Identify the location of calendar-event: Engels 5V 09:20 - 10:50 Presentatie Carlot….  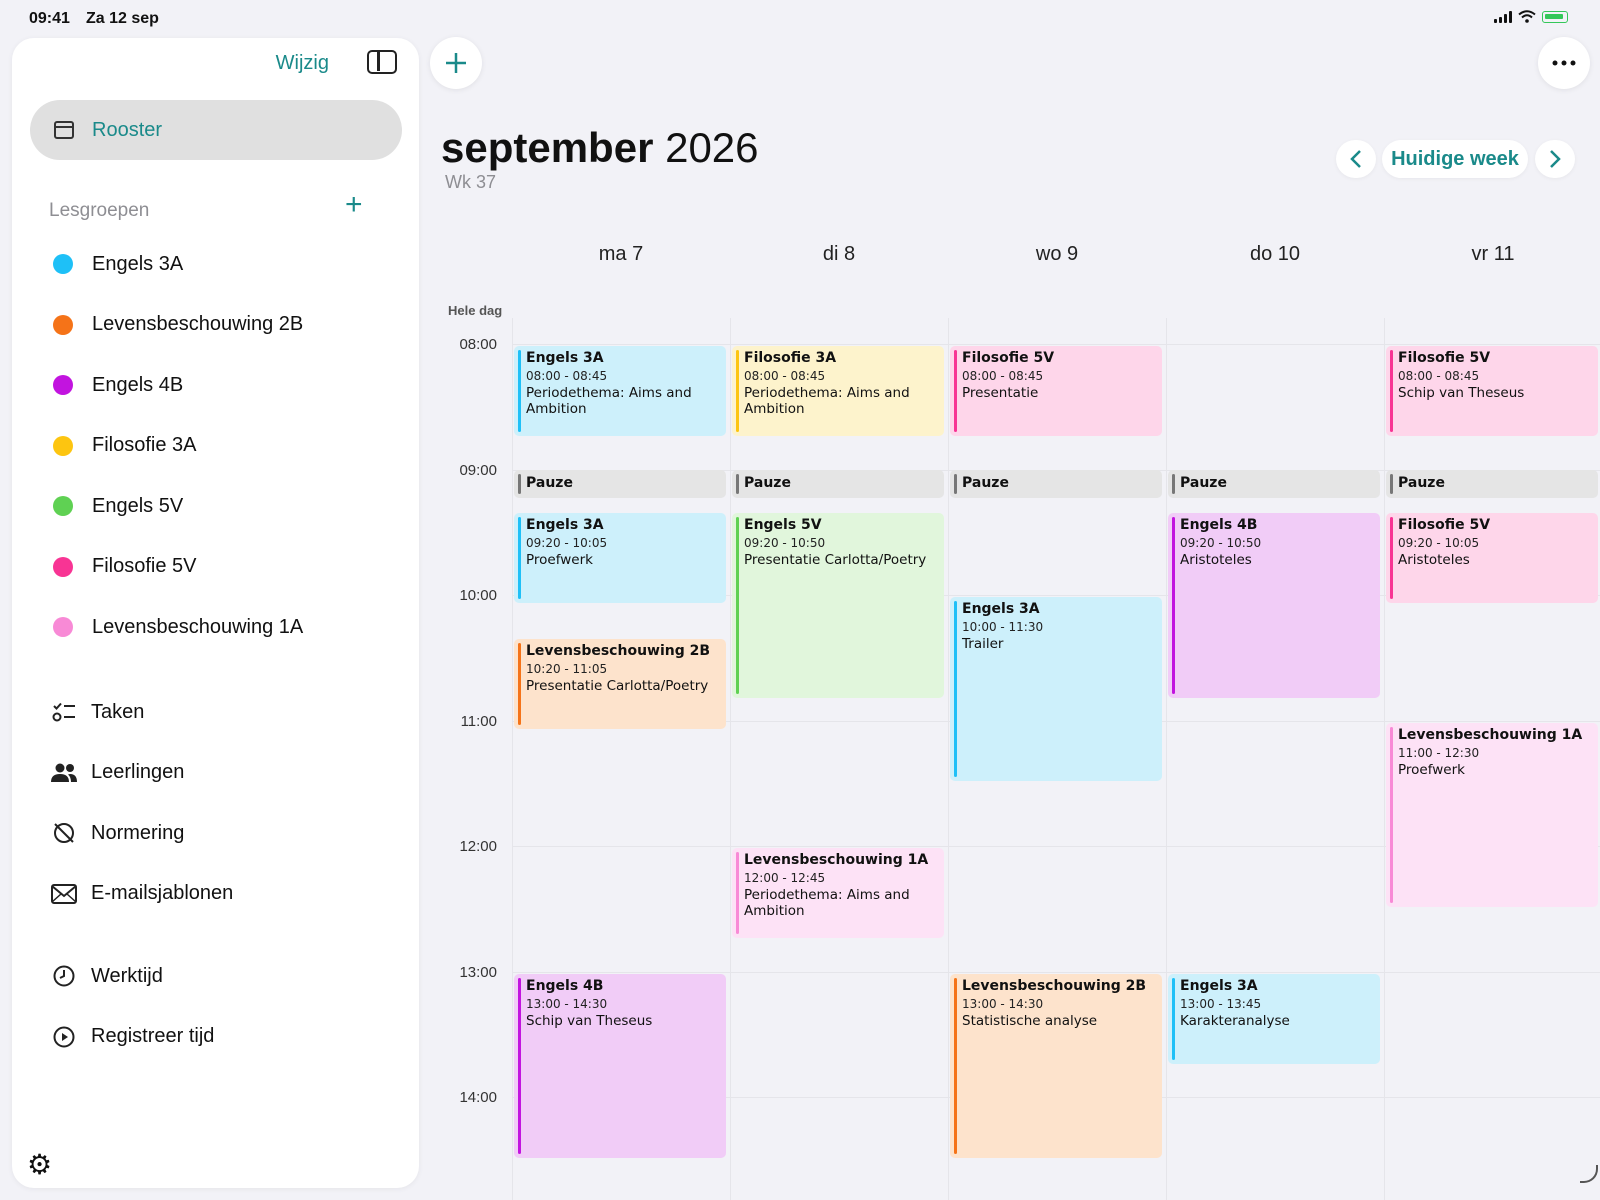
(838, 605).